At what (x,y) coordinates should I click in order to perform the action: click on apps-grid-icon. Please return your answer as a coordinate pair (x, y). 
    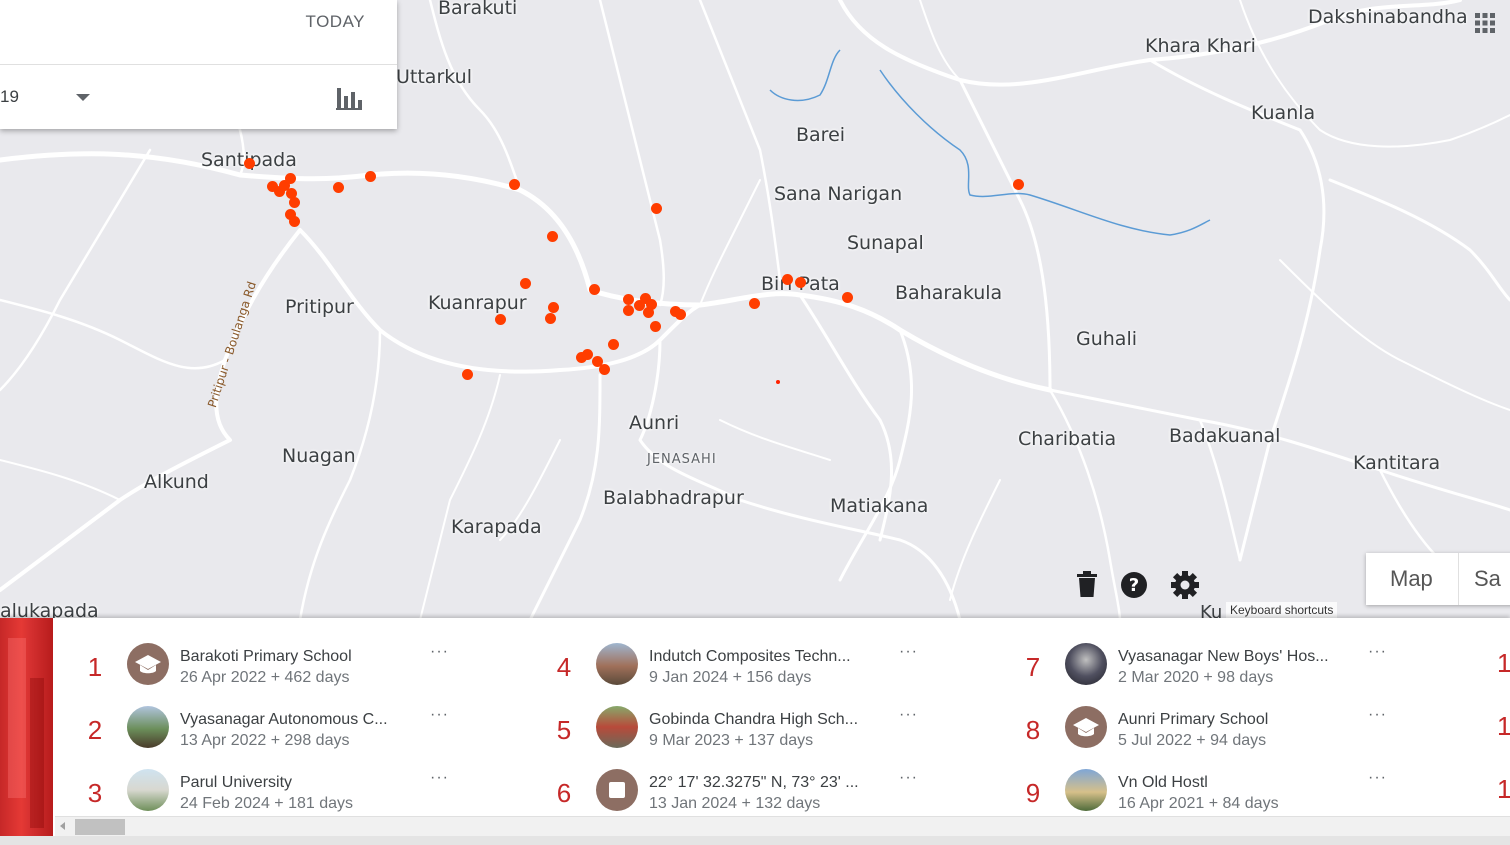
    Looking at the image, I should click on (1485, 23).